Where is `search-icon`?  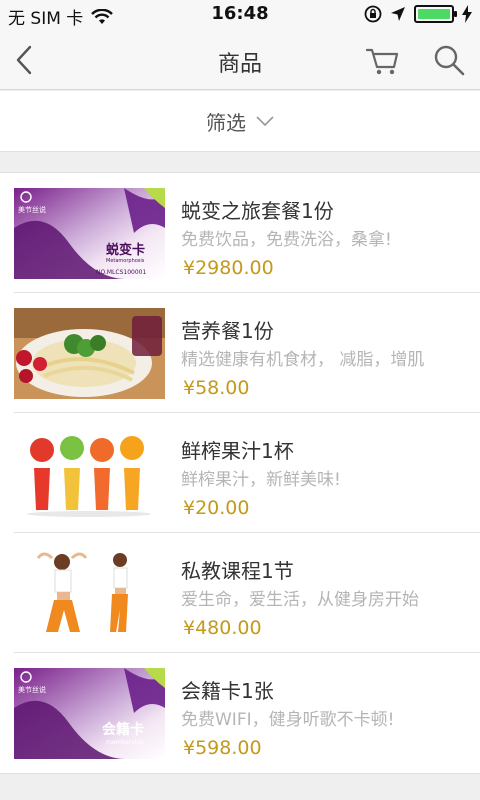
search-icon is located at coordinates (449, 60).